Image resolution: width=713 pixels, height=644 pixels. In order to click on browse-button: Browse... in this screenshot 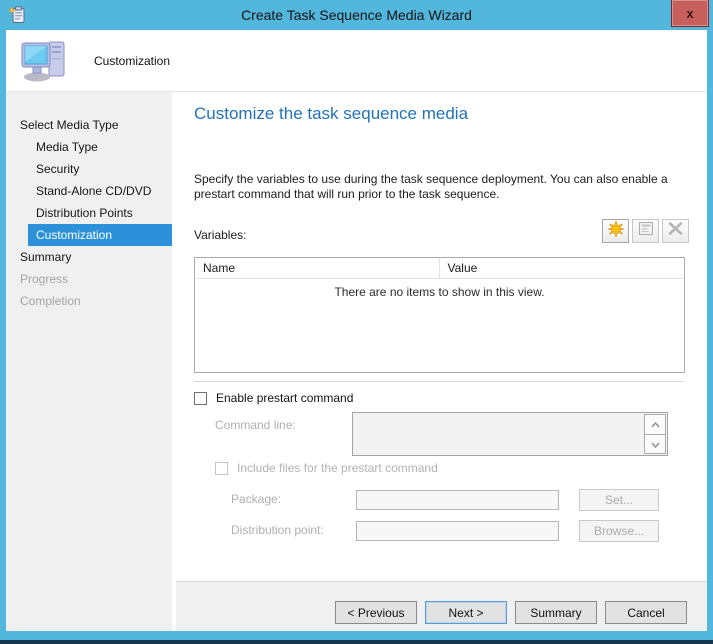, I will do `click(619, 531)`.